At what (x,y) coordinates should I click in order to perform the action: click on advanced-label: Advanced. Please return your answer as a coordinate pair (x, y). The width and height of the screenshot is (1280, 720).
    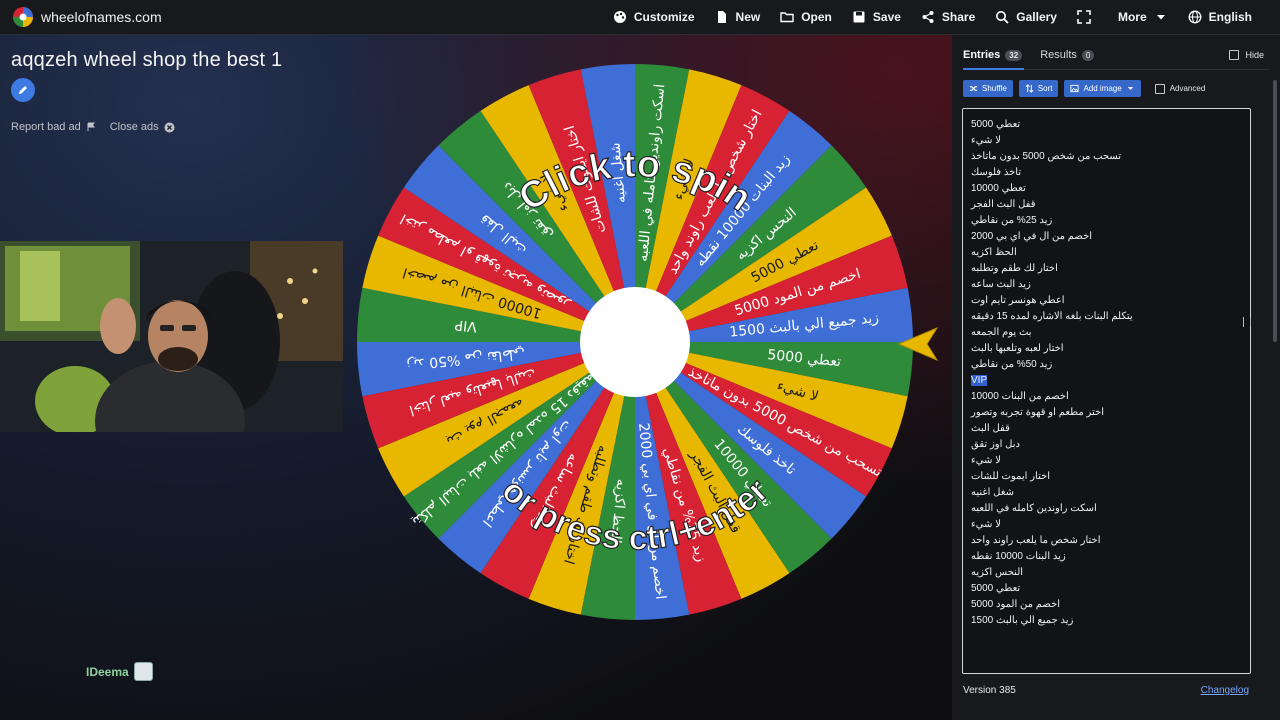
    Looking at the image, I should click on (1187, 88).